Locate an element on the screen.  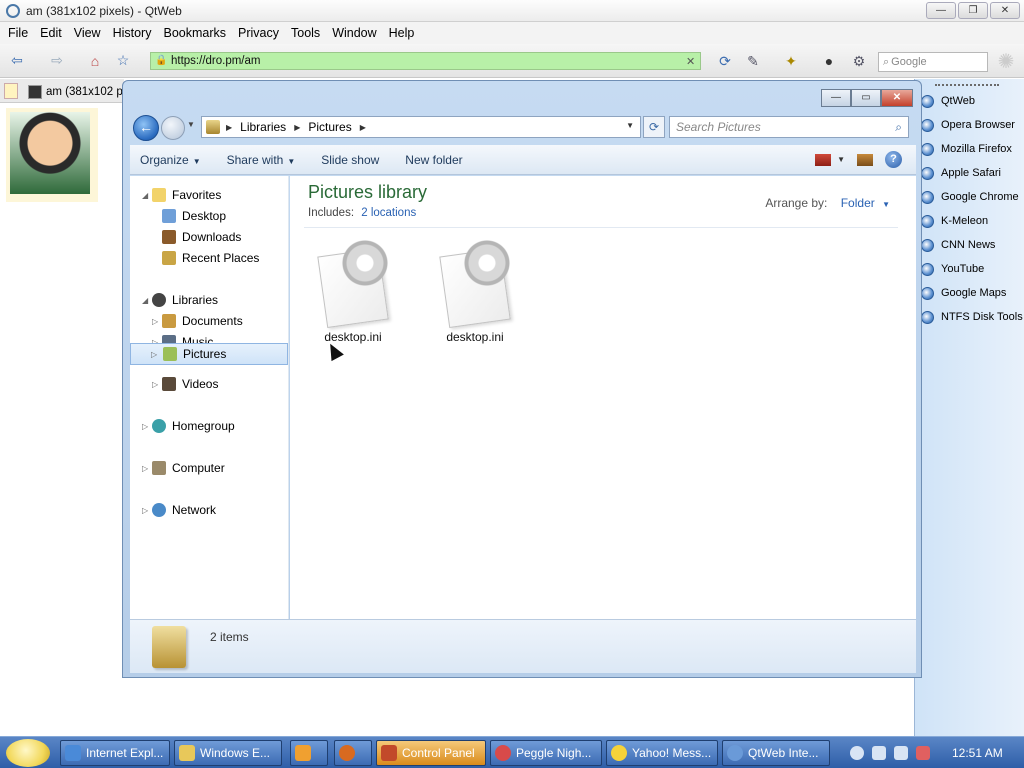
explorer-search-input: Search Pictures ⌕ is located at coordinates (789, 127).